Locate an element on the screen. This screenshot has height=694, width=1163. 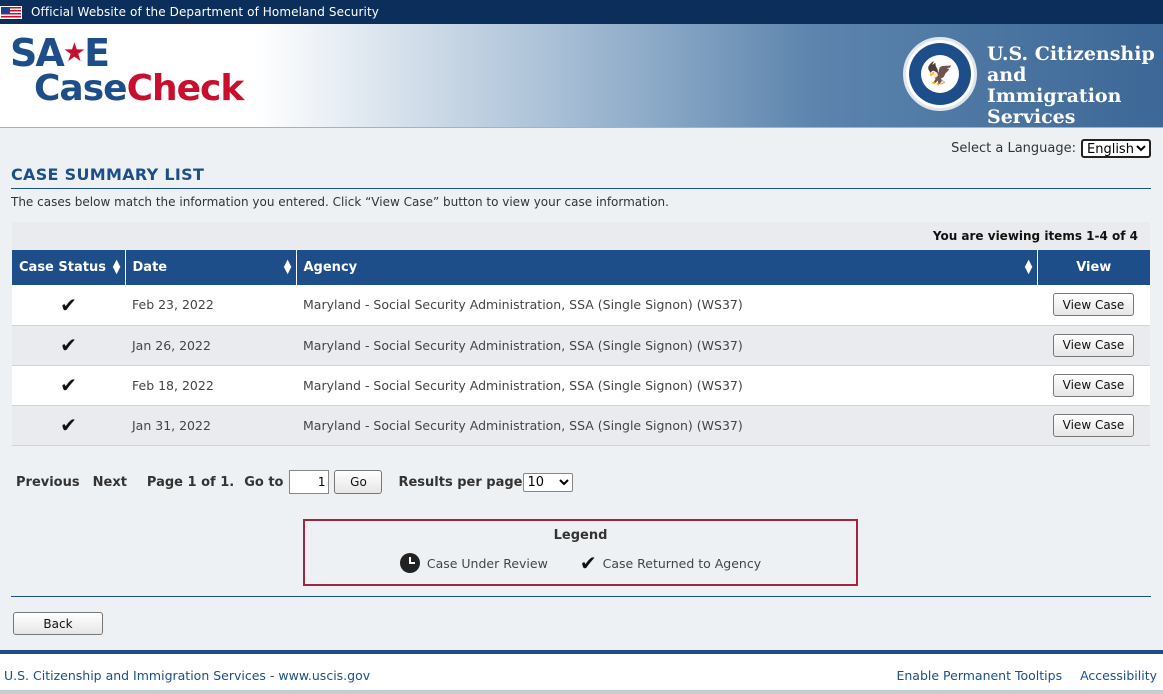
dhs-seal-icon: 🦅 is located at coordinates (940, 74).